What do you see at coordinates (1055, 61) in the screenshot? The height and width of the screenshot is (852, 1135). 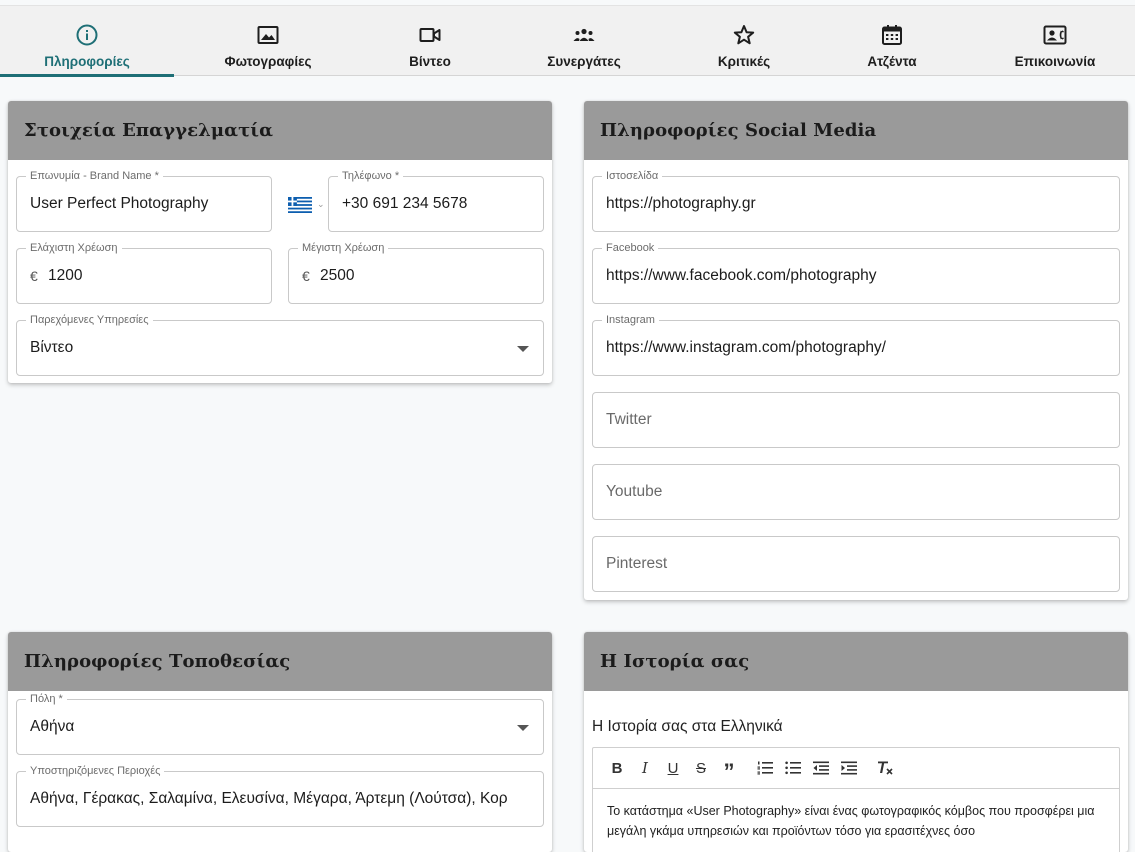 I see `tab-label: Επικοινωνία` at bounding box center [1055, 61].